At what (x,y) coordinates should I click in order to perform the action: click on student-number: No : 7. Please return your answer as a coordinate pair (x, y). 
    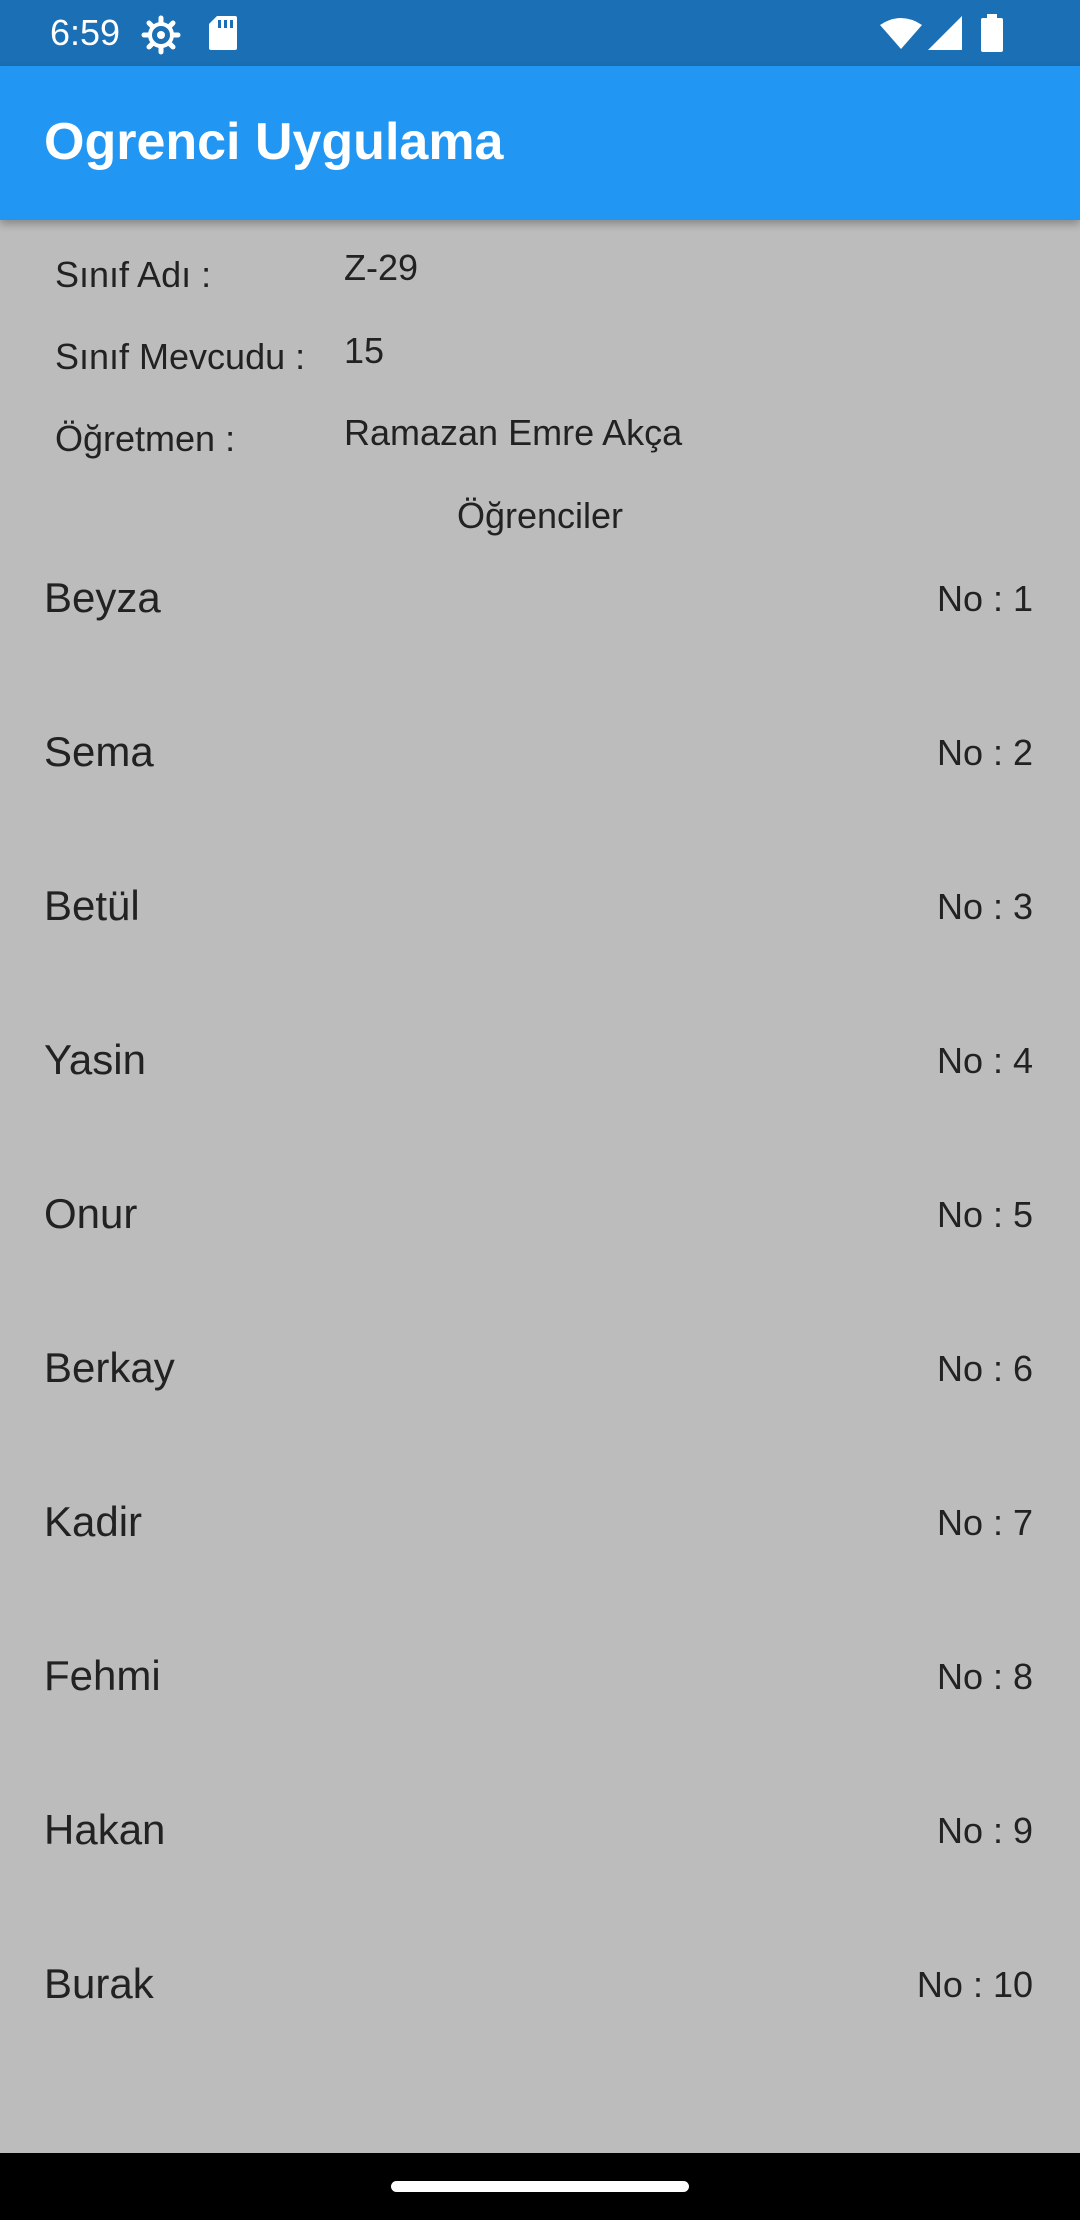
    Looking at the image, I should click on (984, 1522).